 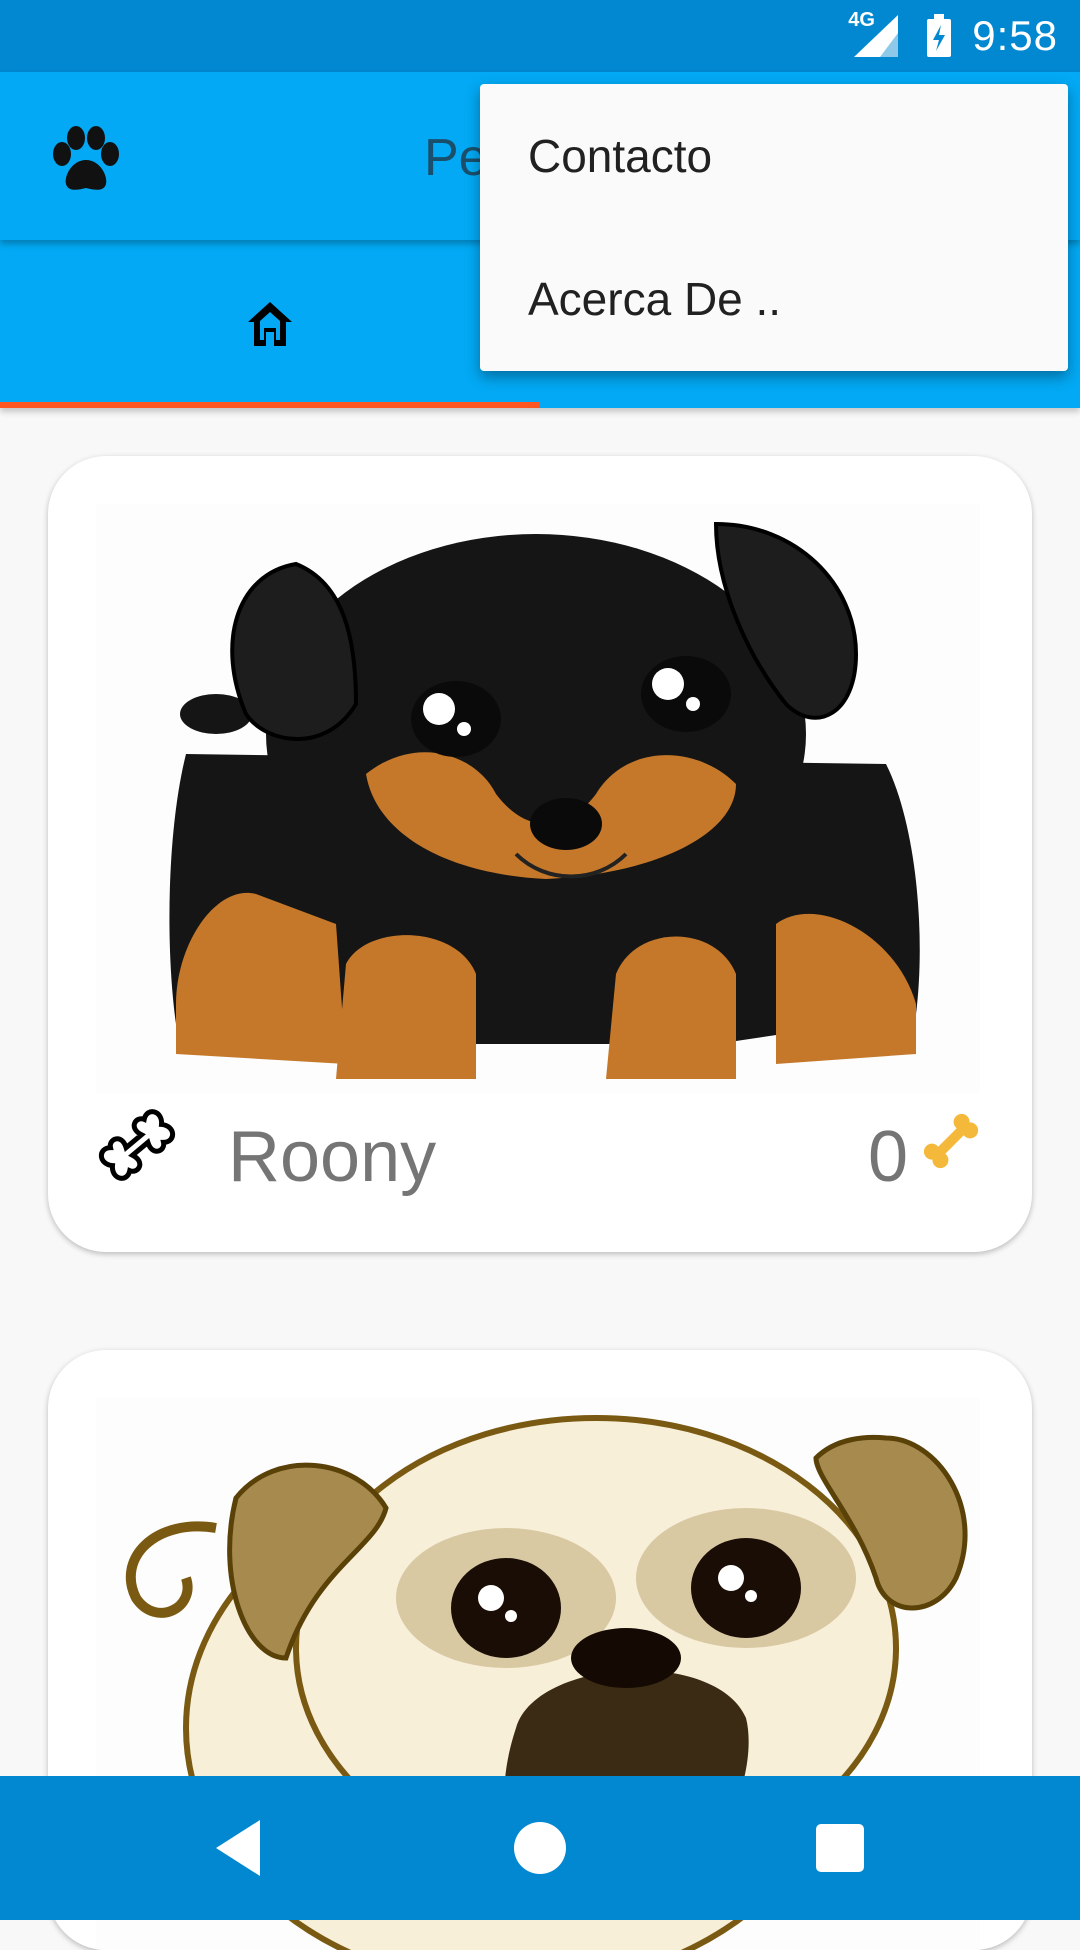 What do you see at coordinates (540, 36) in the screenshot?
I see `status-bar: 4G 9:58` at bounding box center [540, 36].